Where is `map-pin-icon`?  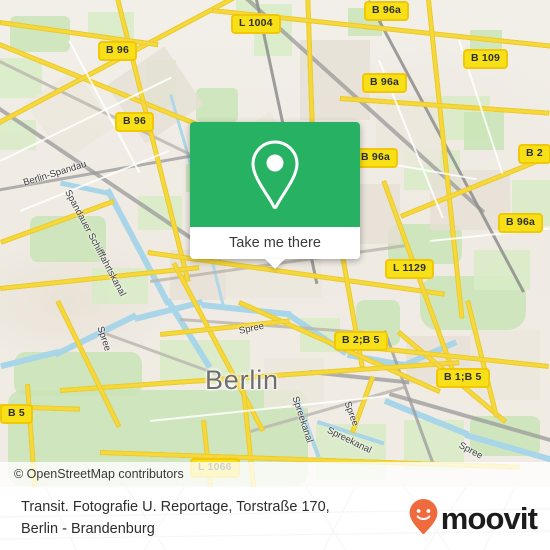 map-pin-icon is located at coordinates (275, 175).